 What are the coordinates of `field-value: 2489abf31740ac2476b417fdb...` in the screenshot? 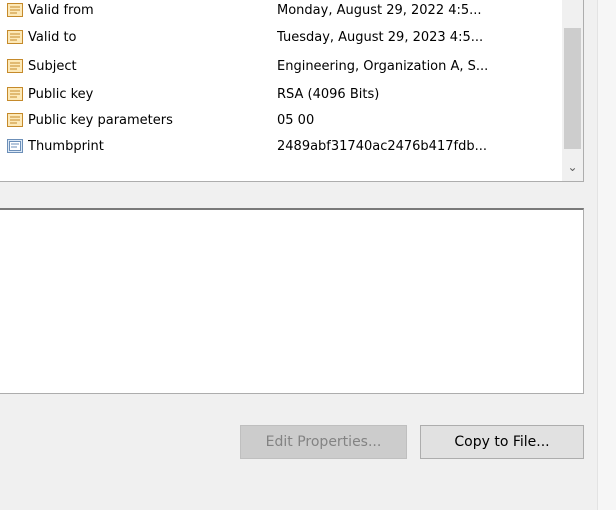 It's located at (382, 146).